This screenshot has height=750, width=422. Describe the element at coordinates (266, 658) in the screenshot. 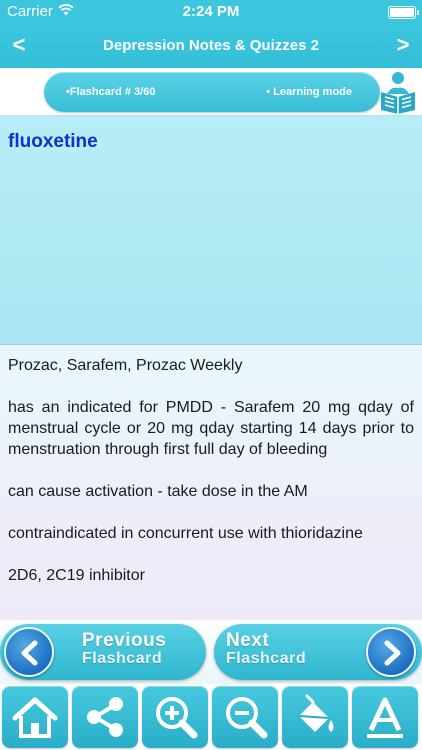

I see `next-sublabel: Flashcard` at that location.